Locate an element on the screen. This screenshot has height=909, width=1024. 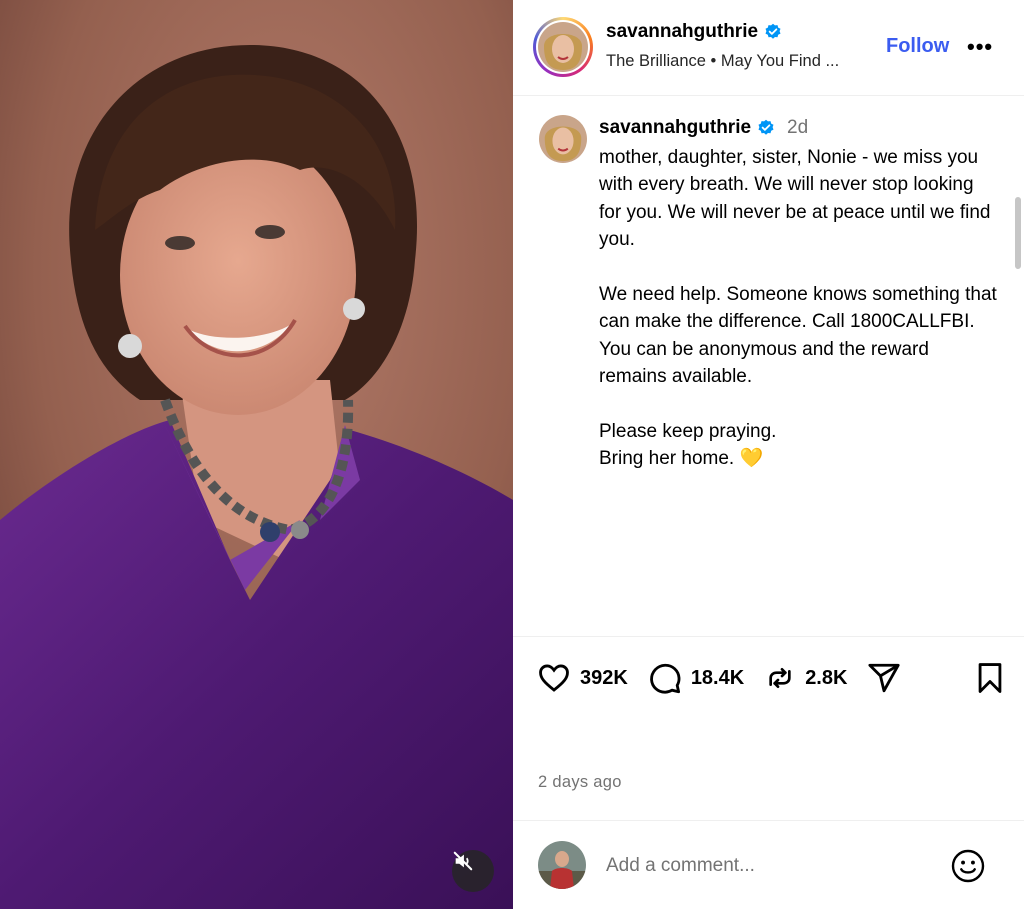
header-username: savannahguthrie is located at coordinates (682, 32).